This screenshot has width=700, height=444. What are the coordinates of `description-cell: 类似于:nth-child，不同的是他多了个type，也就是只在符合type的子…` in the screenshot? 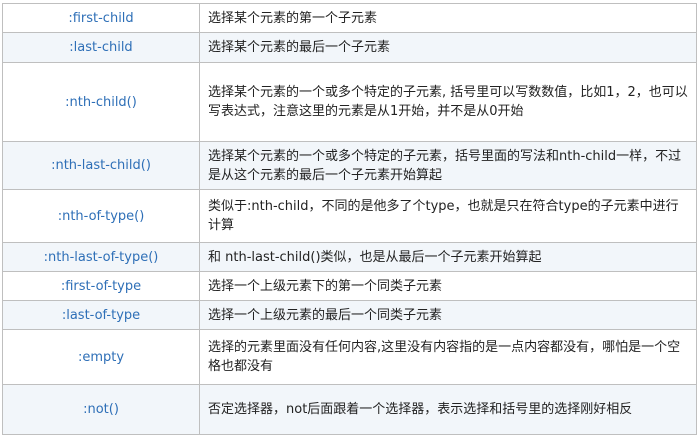 It's located at (448, 216).